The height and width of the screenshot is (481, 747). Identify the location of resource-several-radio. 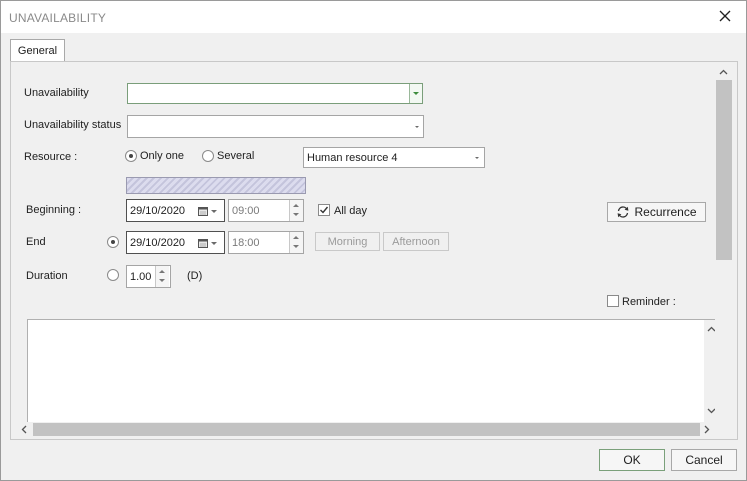
(208, 156).